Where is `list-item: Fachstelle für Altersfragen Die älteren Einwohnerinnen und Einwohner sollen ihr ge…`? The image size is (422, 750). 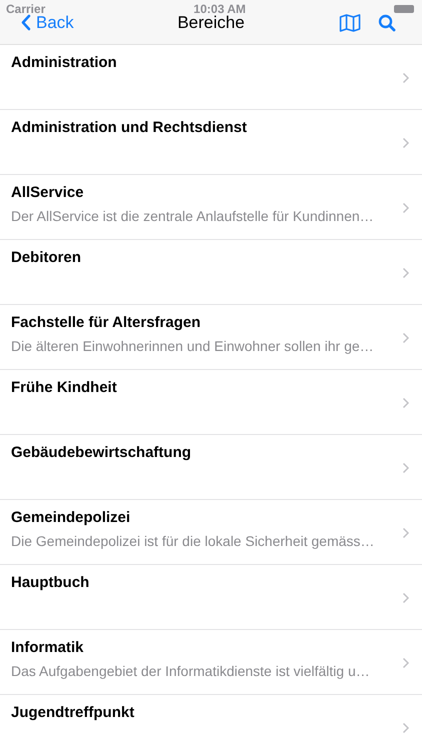 list-item: Fachstelle für Altersfragen Die älteren Einwohnerinnen und Einwohner sollen ihr ge… is located at coordinates (211, 337).